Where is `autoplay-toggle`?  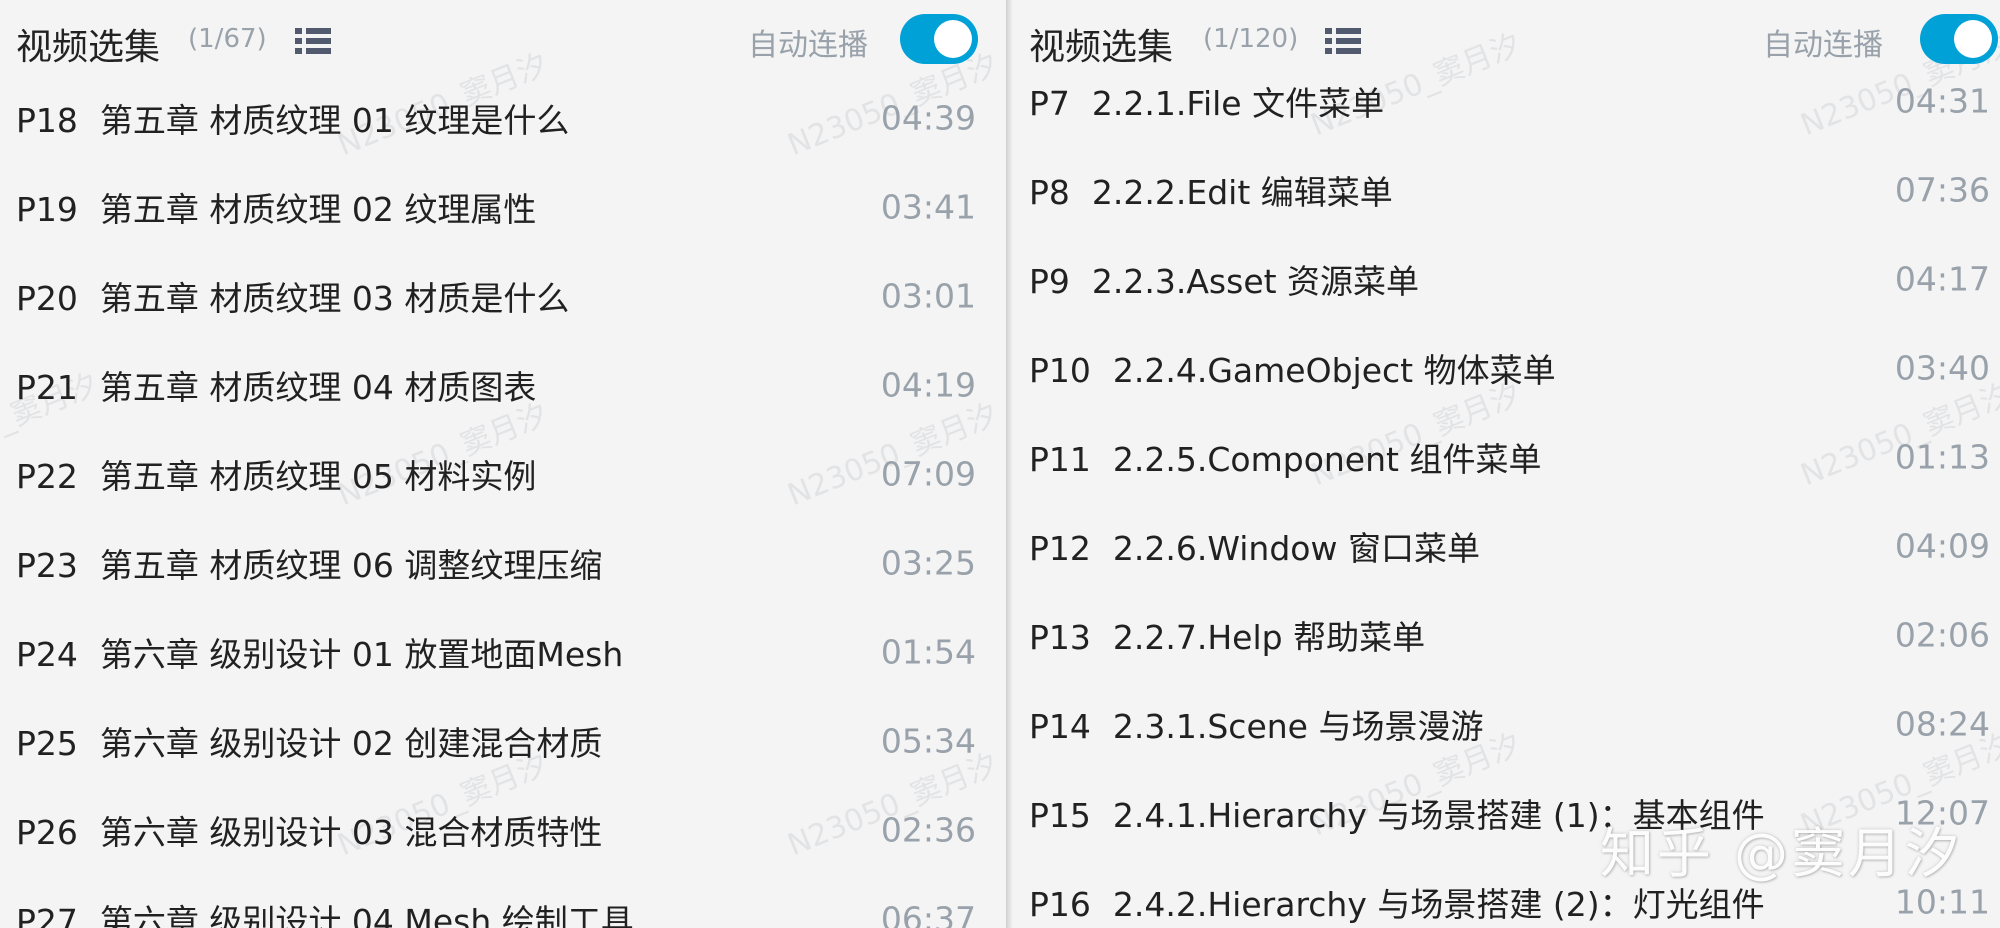
autoplay-toggle is located at coordinates (939, 39).